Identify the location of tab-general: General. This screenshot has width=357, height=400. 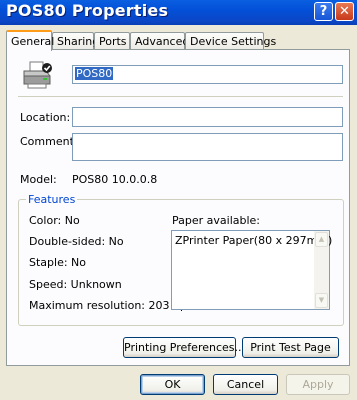
(30, 40).